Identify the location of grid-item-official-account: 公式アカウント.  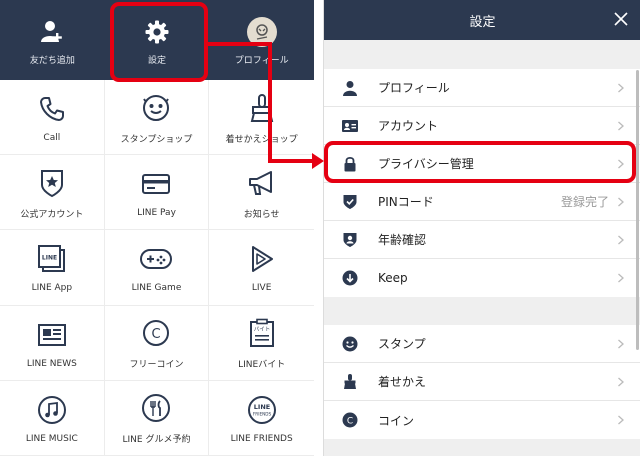
(52, 193).